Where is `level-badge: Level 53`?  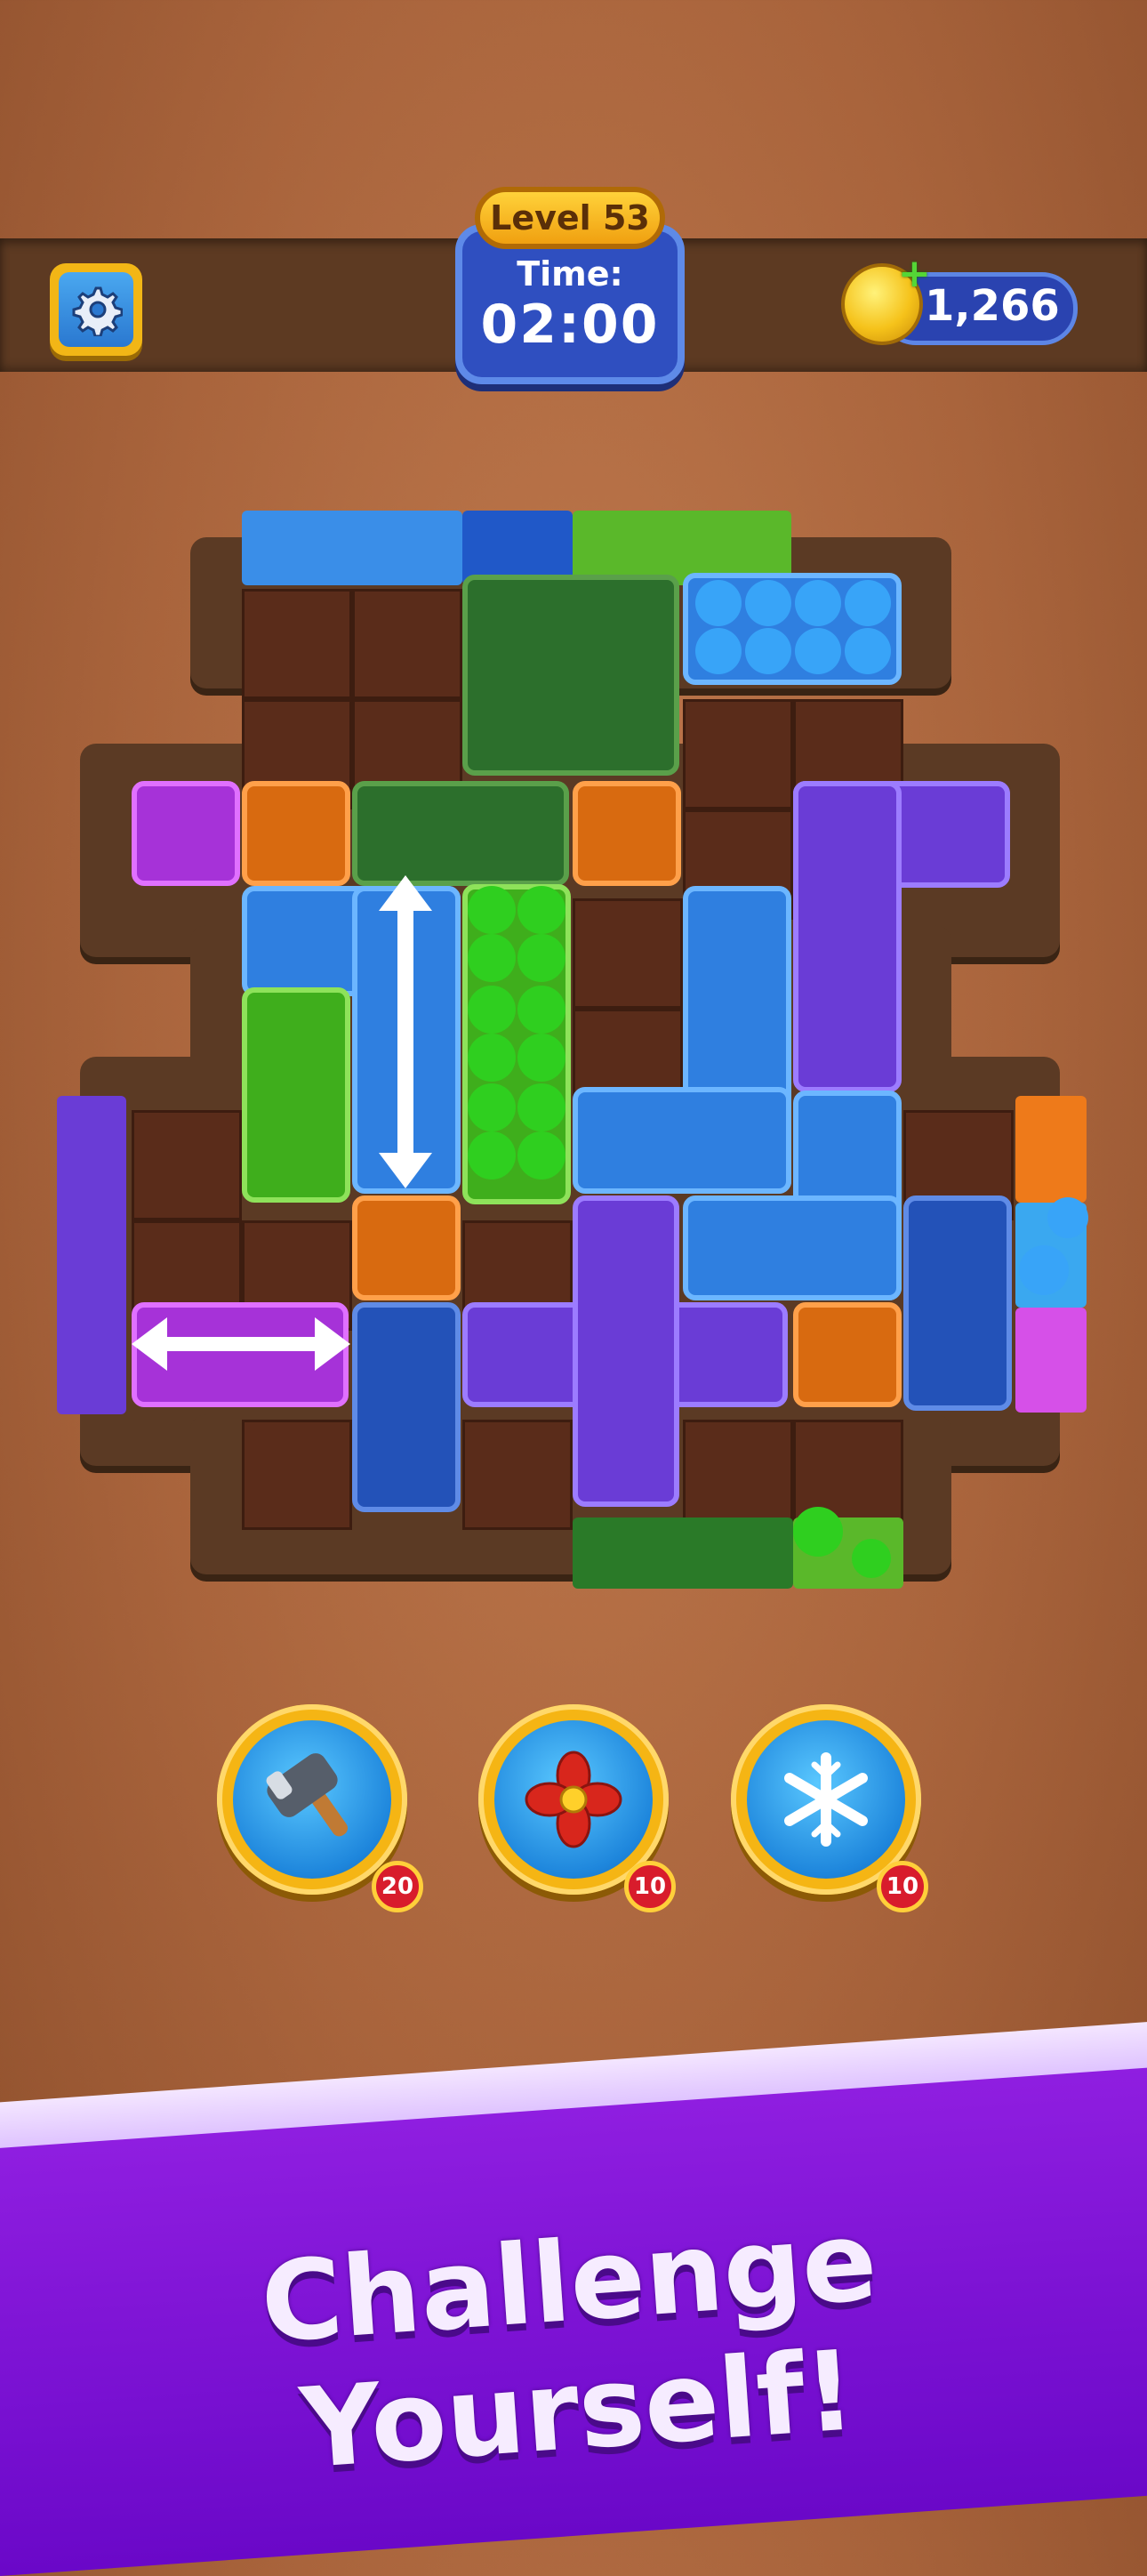
level-badge: Level 53 is located at coordinates (570, 218).